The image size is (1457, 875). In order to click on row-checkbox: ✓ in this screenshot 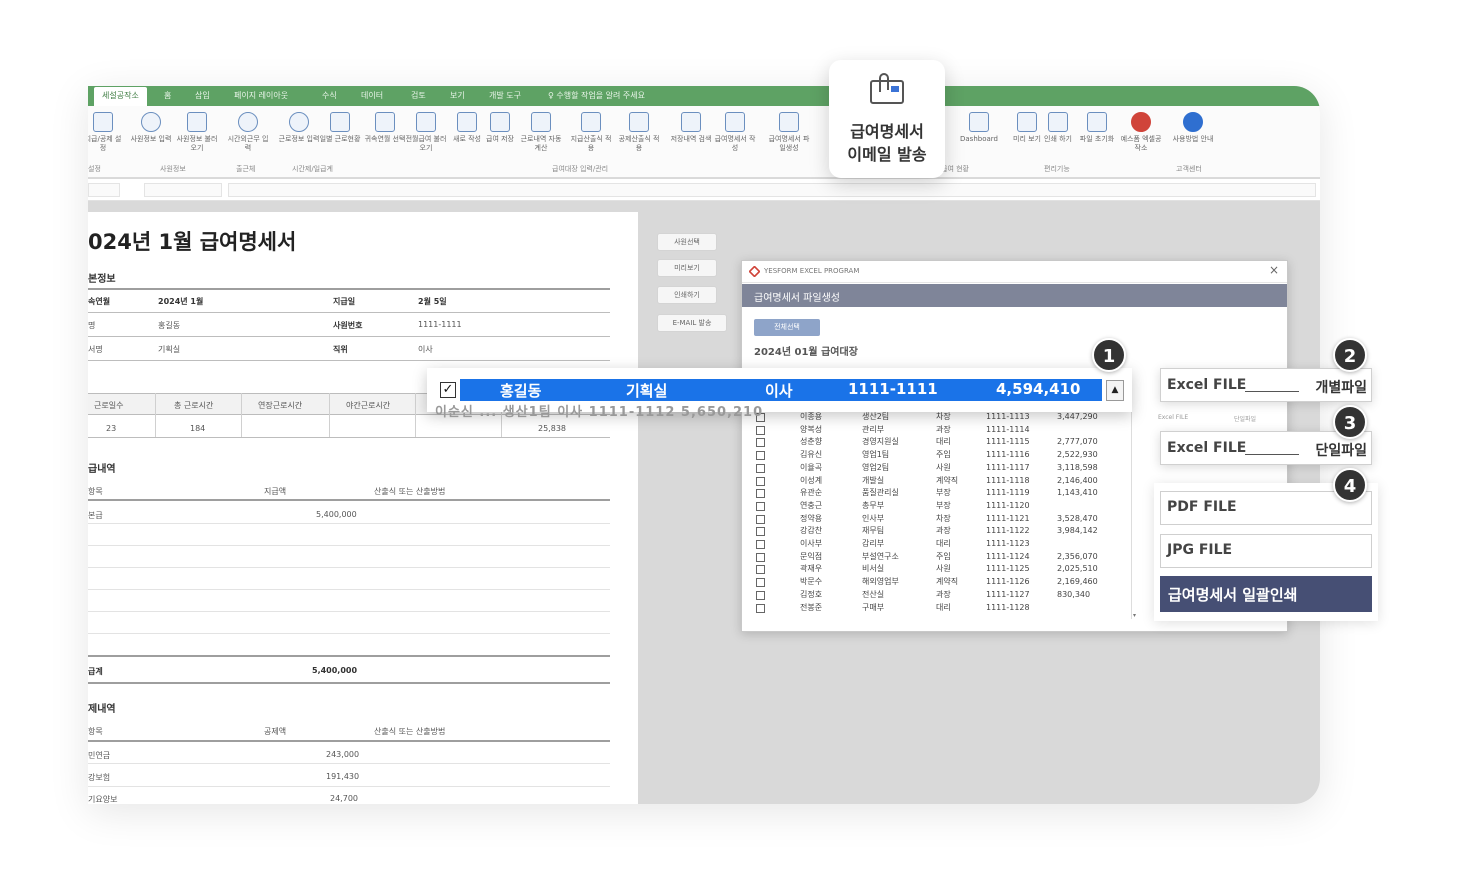, I will do `click(448, 390)`.